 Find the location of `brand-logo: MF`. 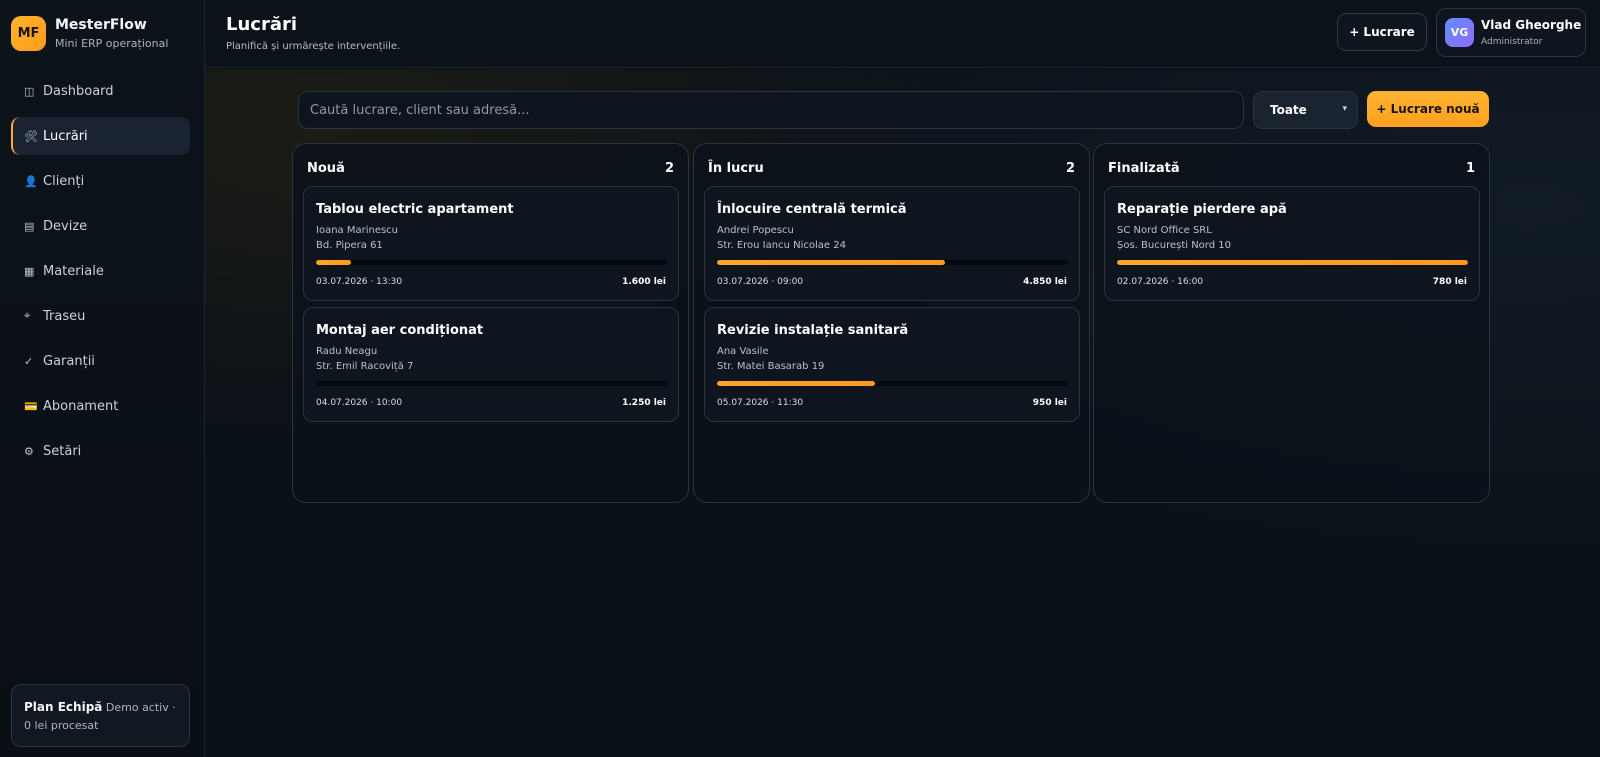

brand-logo: MF is located at coordinates (28, 33).